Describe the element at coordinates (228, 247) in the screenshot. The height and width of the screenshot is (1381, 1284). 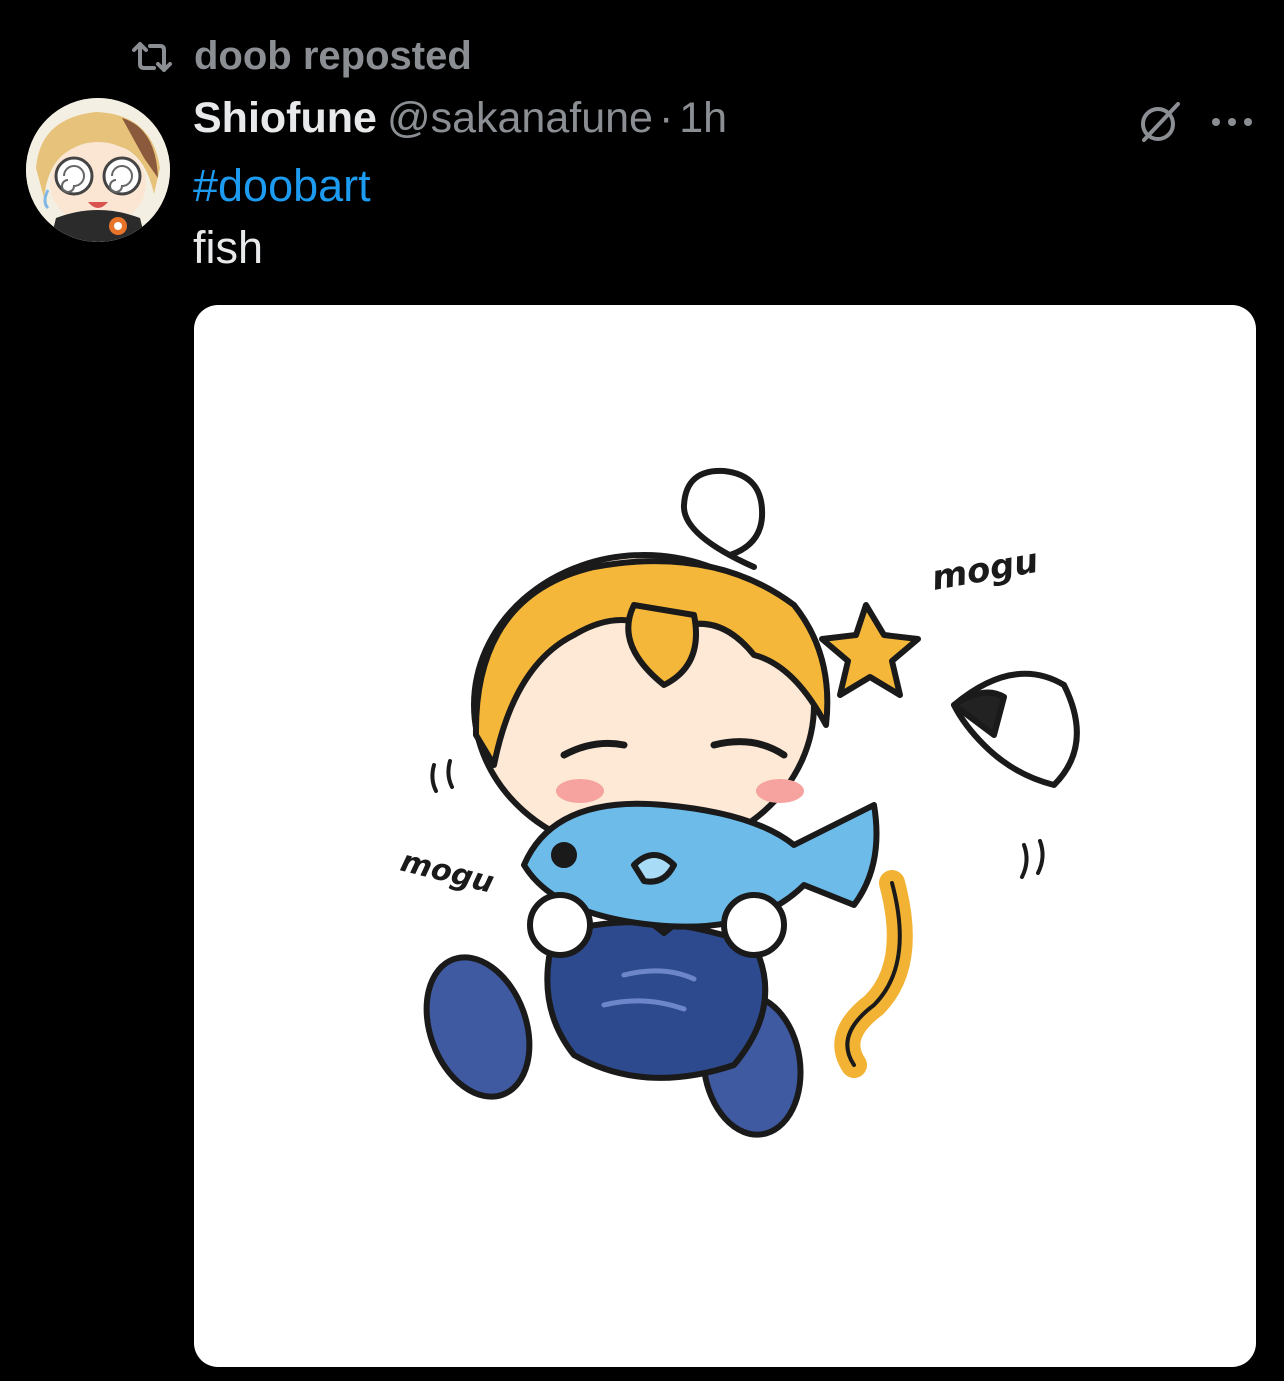
I see `tweet-text: fish` at that location.